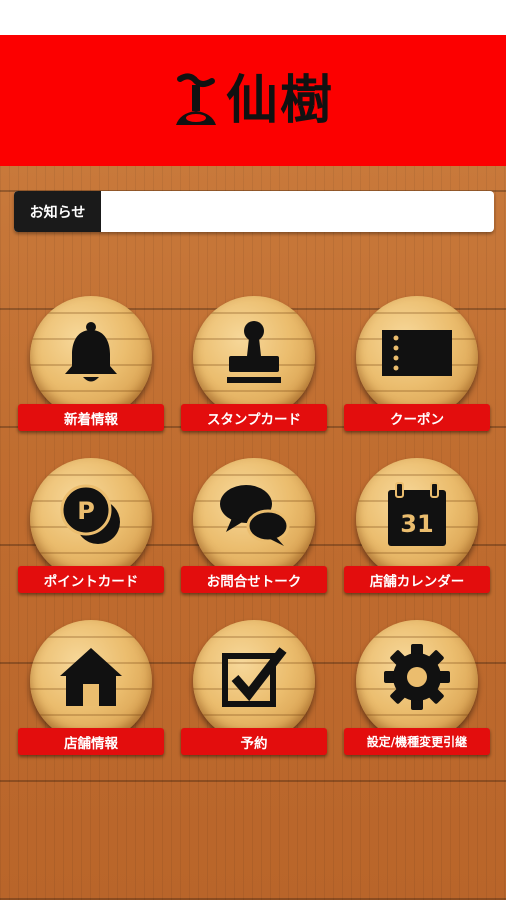  I want to click on points-coin-icon: P, so click(90, 514).